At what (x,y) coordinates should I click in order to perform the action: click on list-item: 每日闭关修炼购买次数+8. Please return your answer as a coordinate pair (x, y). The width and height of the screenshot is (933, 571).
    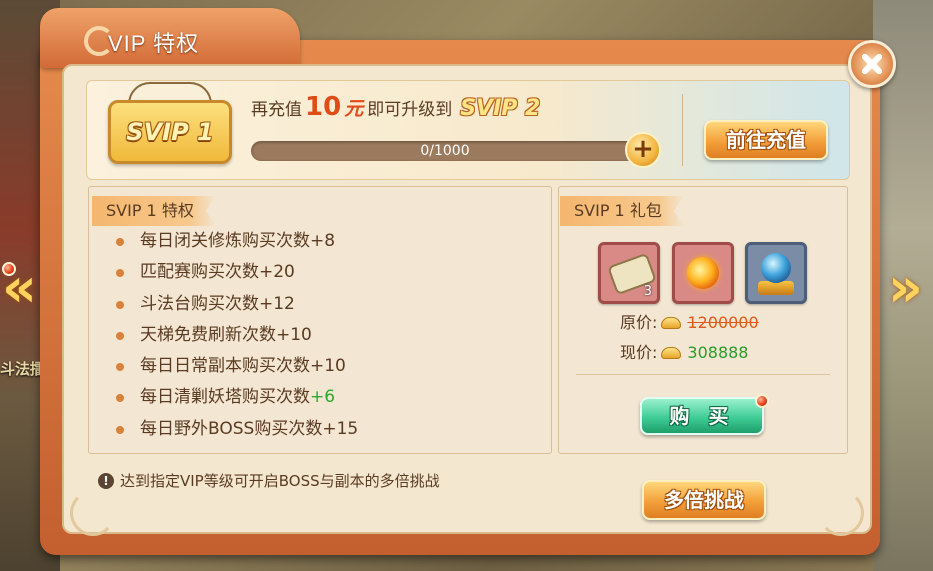
    Looking at the image, I should click on (237, 244).